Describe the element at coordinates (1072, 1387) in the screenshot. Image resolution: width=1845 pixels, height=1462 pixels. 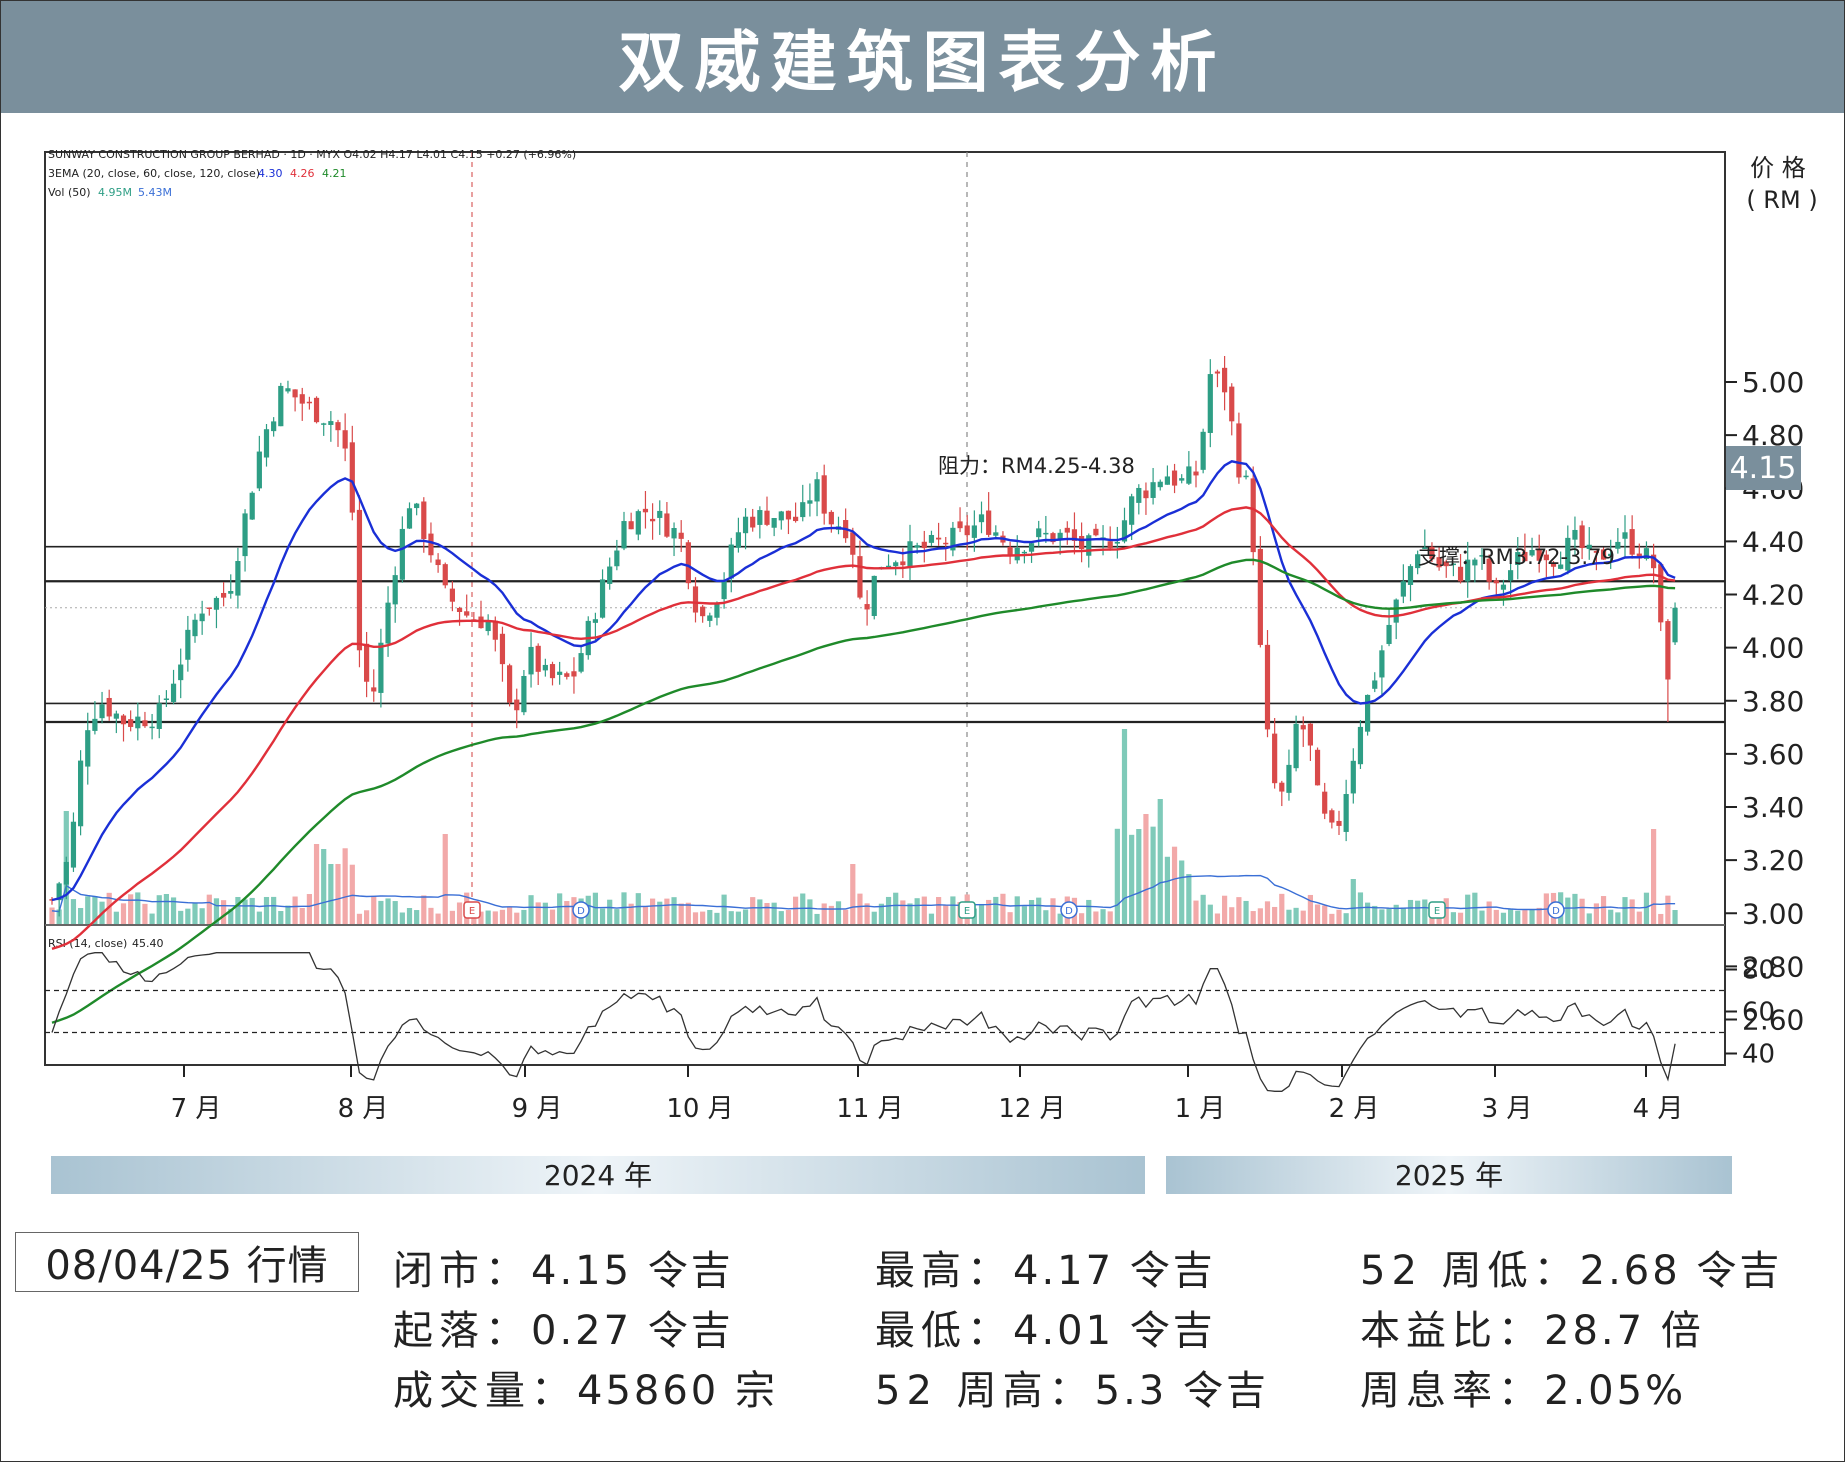
I see `stat-high52: 52 周高：5.3 令吉` at that location.